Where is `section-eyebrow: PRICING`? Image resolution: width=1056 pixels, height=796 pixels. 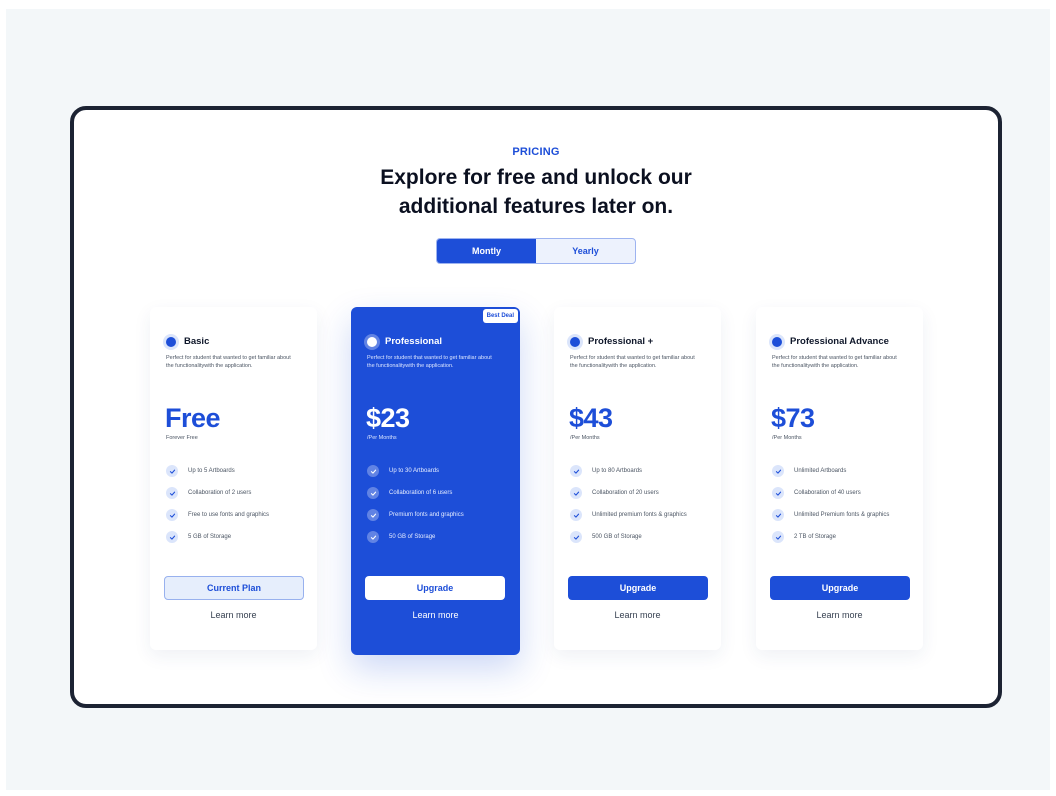
section-eyebrow: PRICING is located at coordinates (536, 152).